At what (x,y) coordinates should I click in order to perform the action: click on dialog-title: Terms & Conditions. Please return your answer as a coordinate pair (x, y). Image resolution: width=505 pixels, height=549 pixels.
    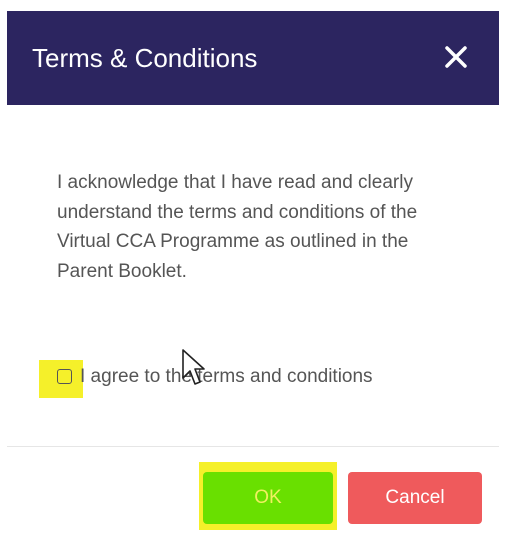
    Looking at the image, I should click on (145, 58).